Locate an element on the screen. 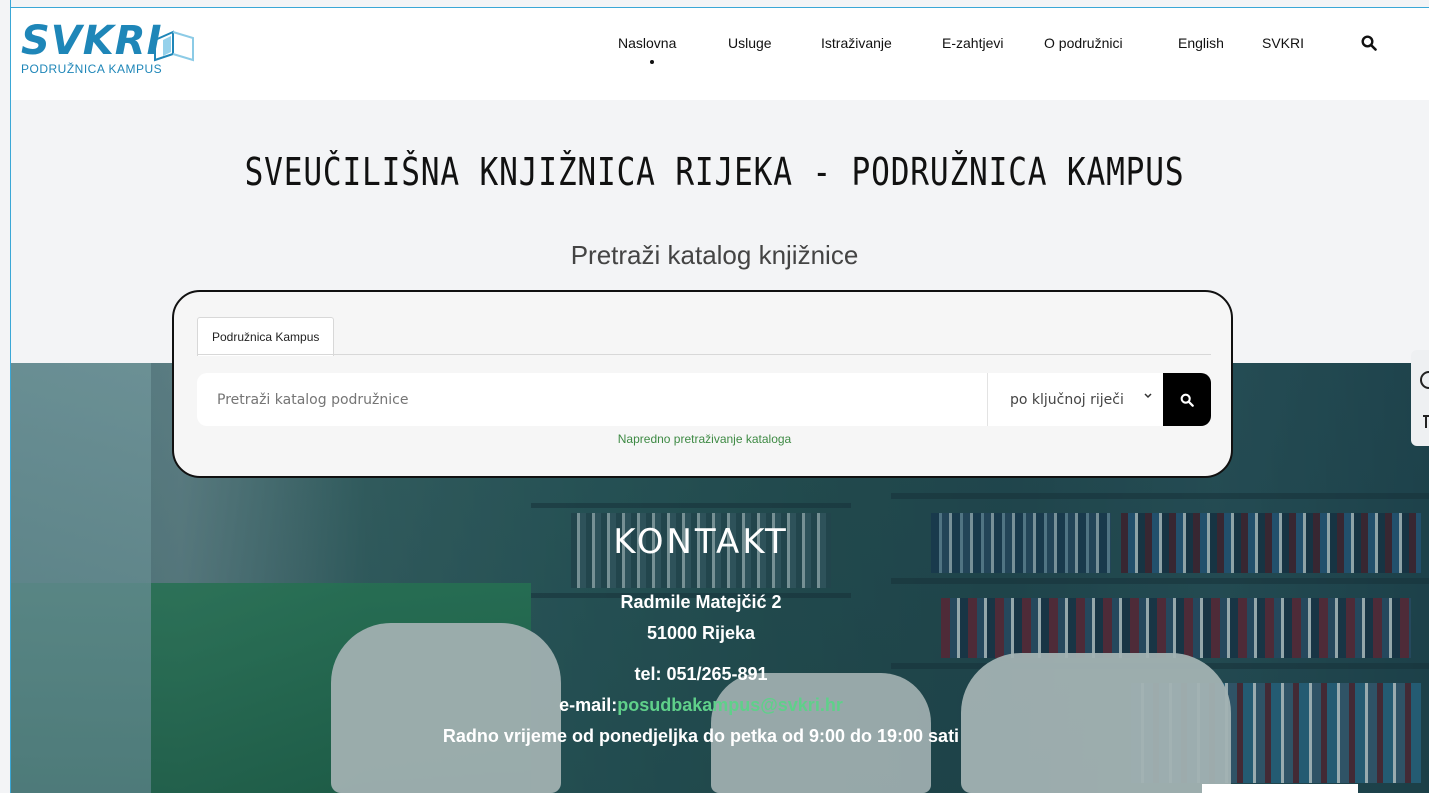 The image size is (1429, 793). accessibility-toolbar is located at coordinates (1420, 398).